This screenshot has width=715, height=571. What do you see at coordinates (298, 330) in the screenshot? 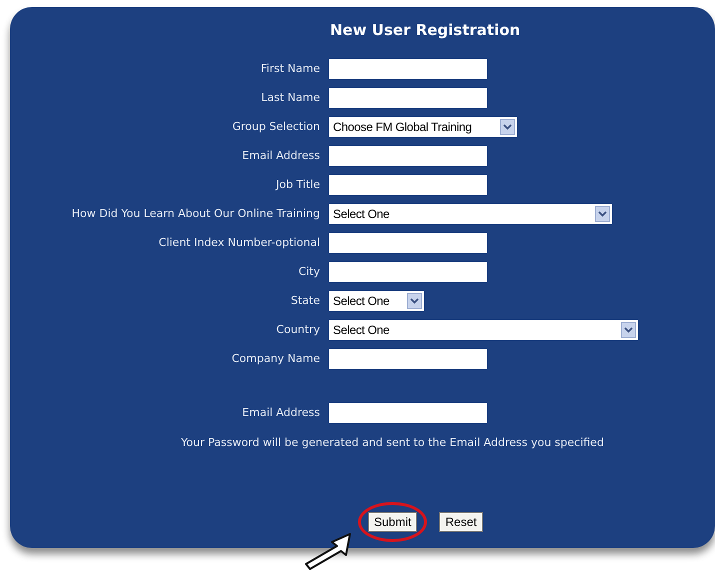
I see `field-label: Country` at bounding box center [298, 330].